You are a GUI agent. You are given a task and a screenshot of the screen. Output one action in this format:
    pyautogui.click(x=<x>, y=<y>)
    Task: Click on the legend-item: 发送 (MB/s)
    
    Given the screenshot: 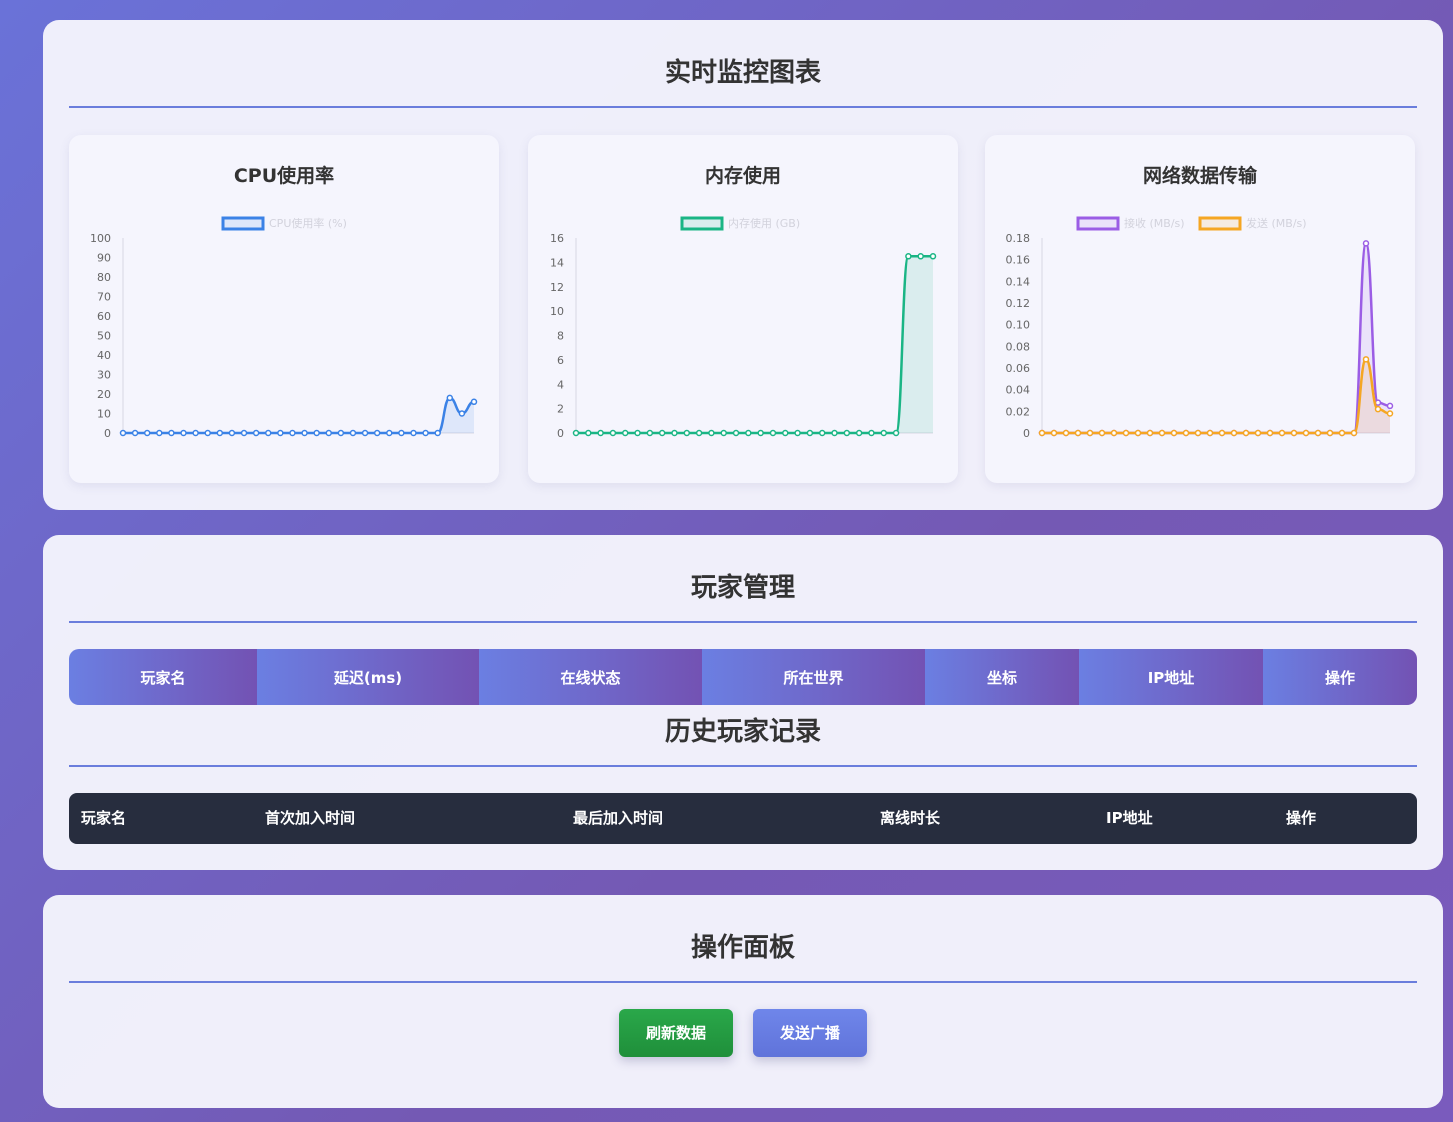 What is the action you would take?
    pyautogui.click(x=1252, y=223)
    